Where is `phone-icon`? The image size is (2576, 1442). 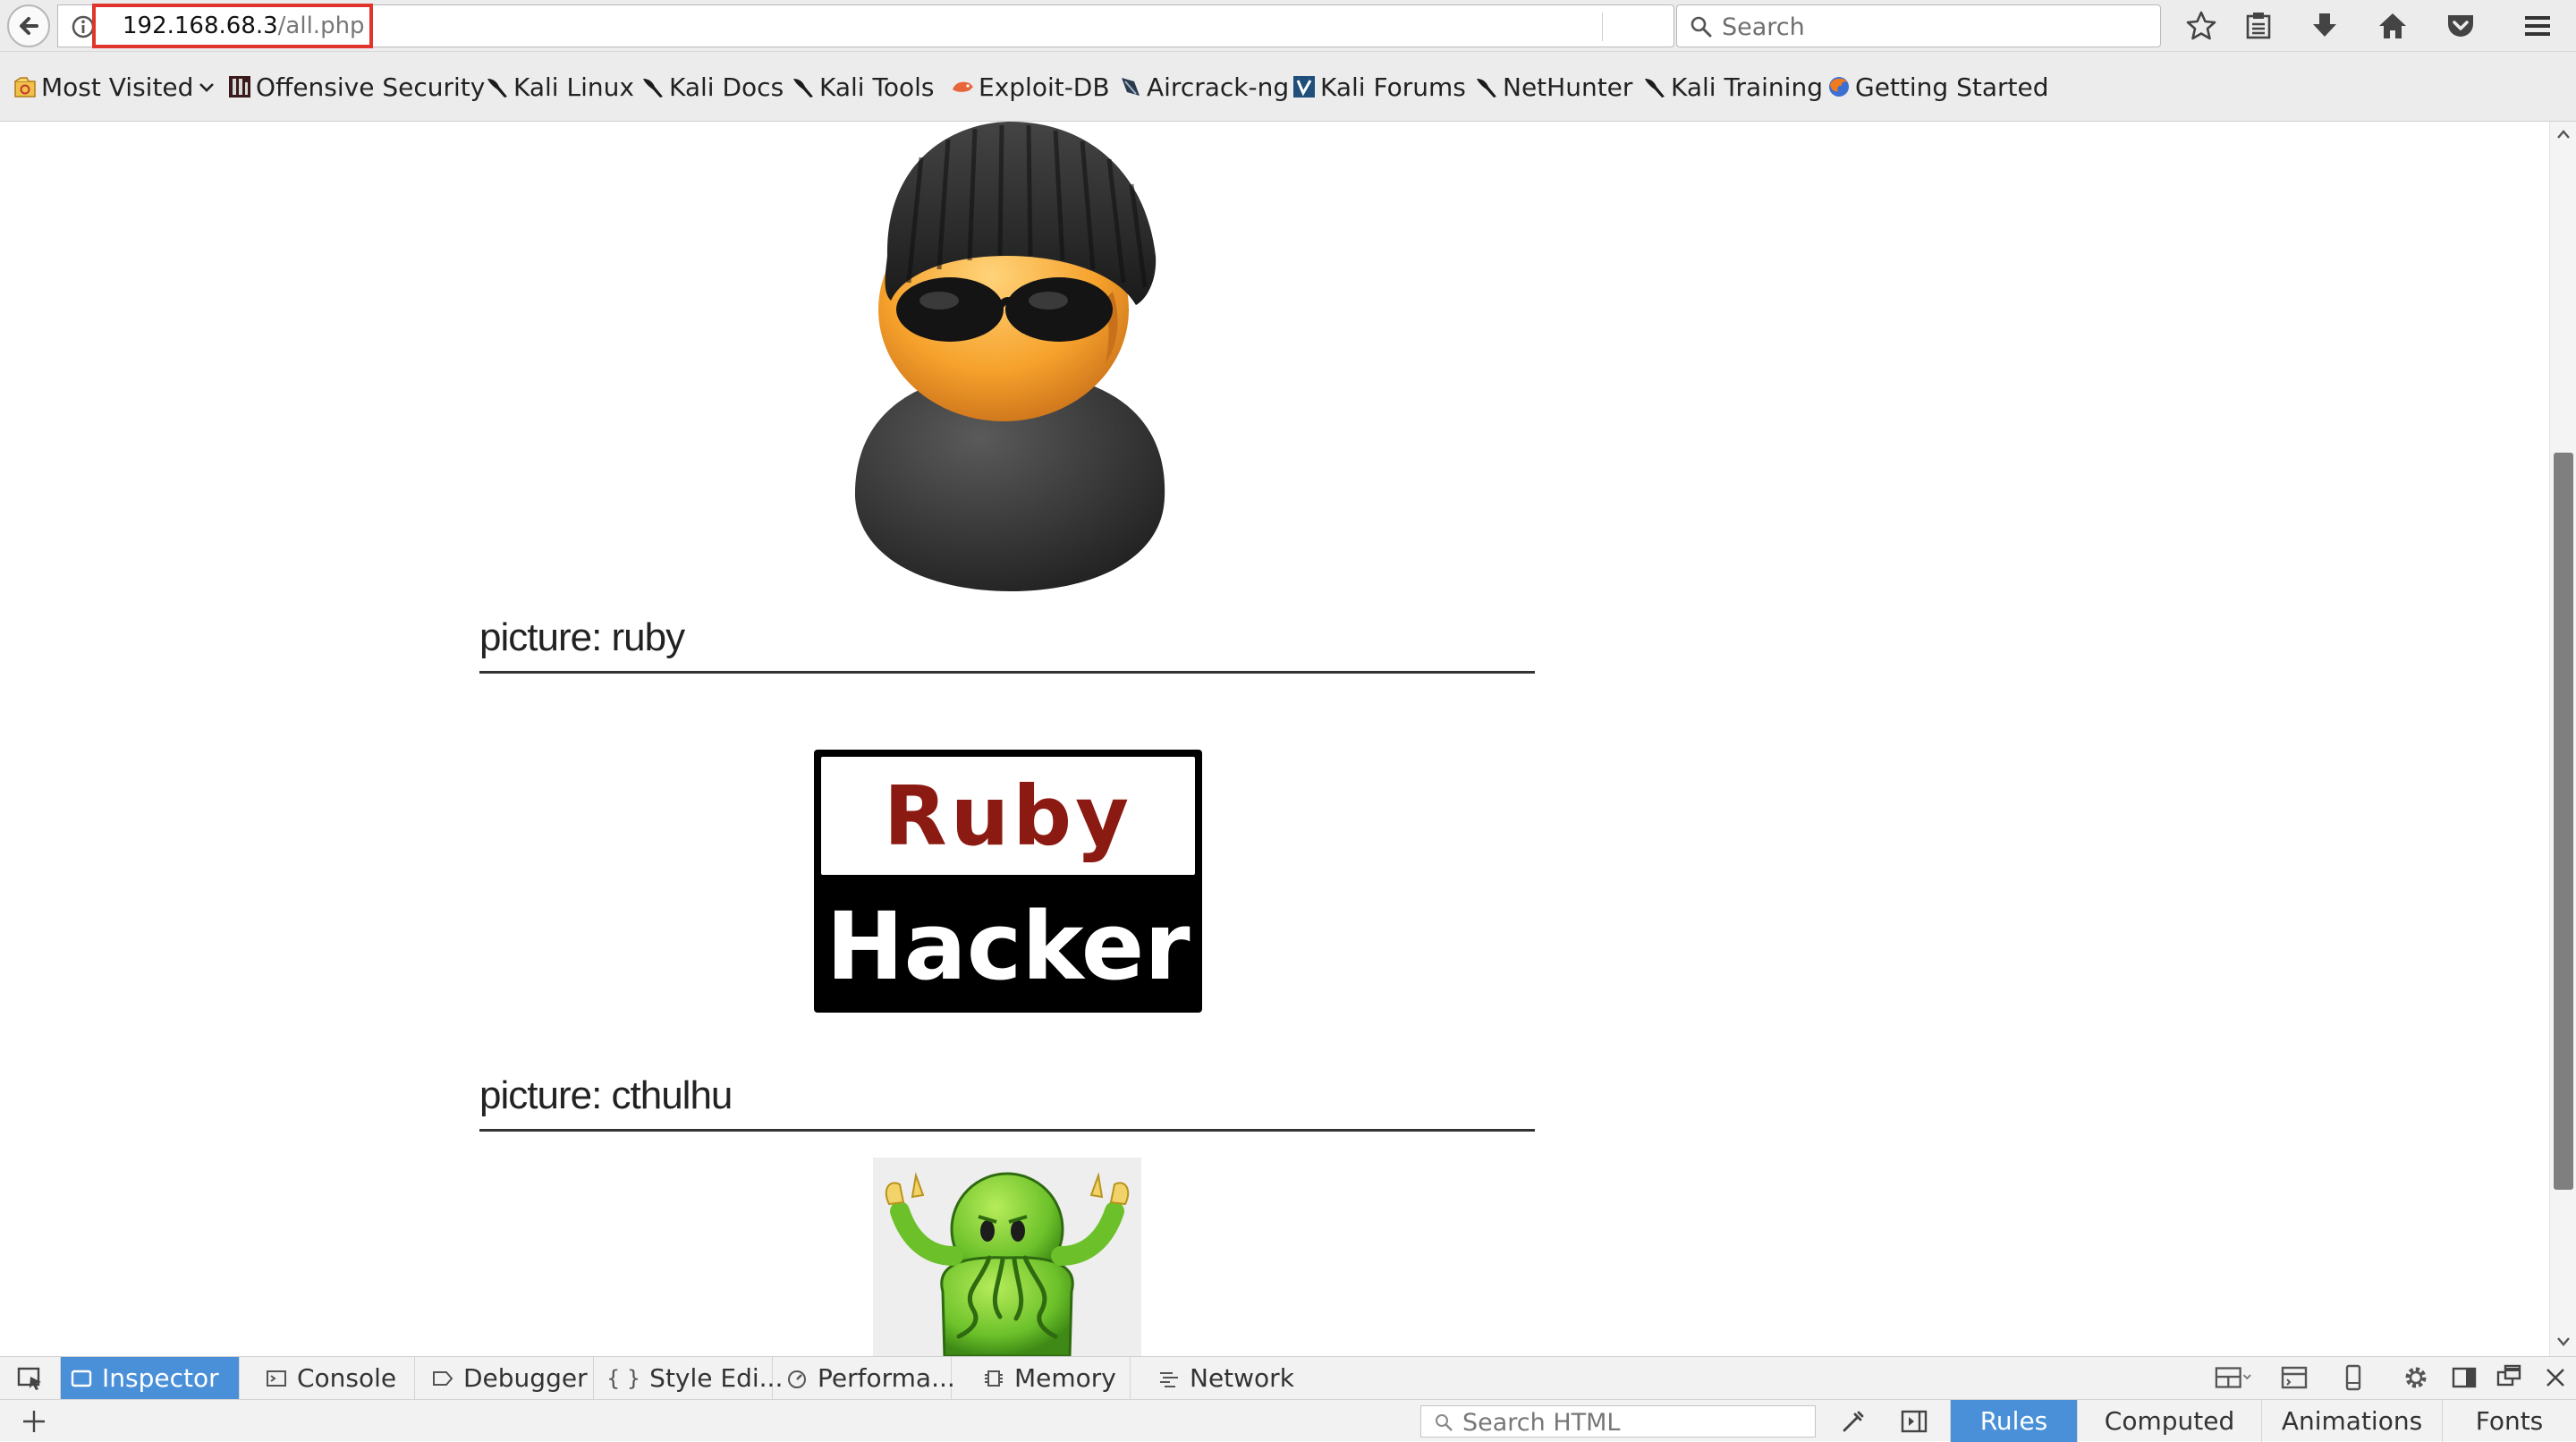
phone-icon is located at coordinates (2353, 1377).